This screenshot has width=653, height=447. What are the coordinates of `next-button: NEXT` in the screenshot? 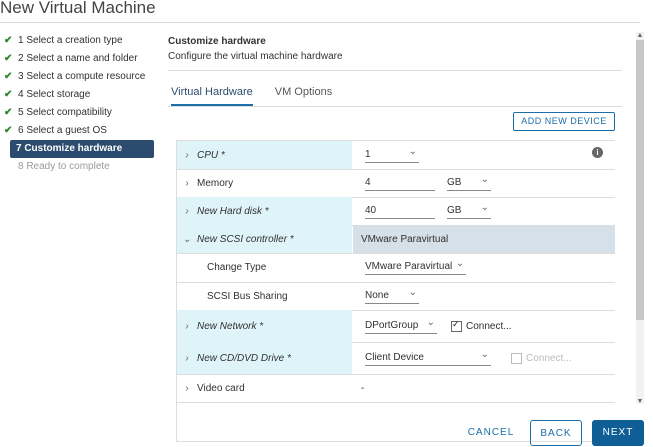 It's located at (618, 433).